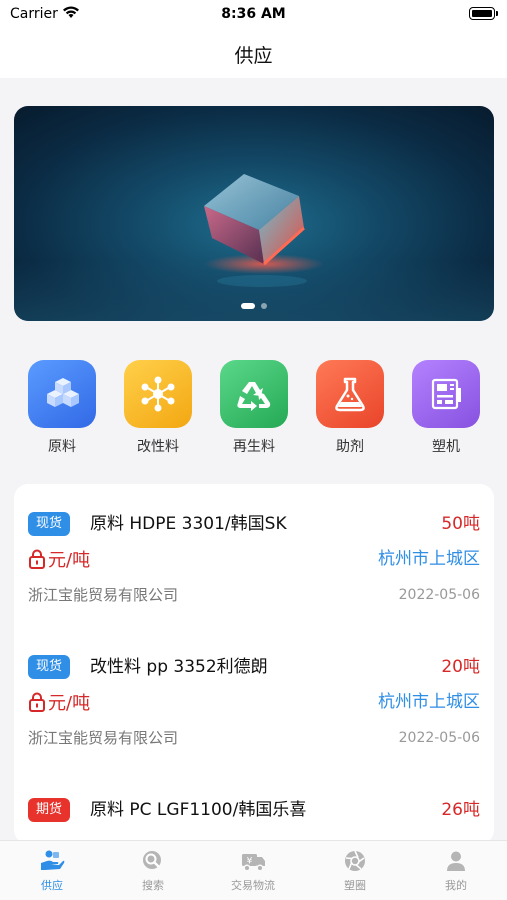  I want to click on category-recycled-material: 再生料, so click(254, 408).